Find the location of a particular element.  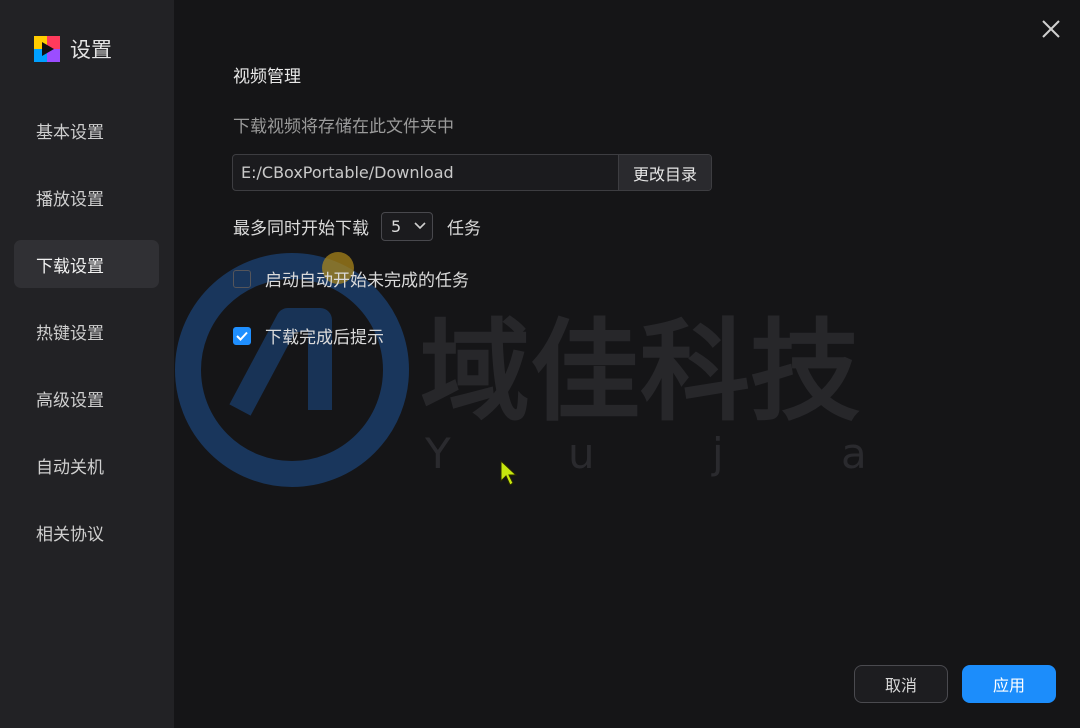

download-path-input is located at coordinates (425, 172).